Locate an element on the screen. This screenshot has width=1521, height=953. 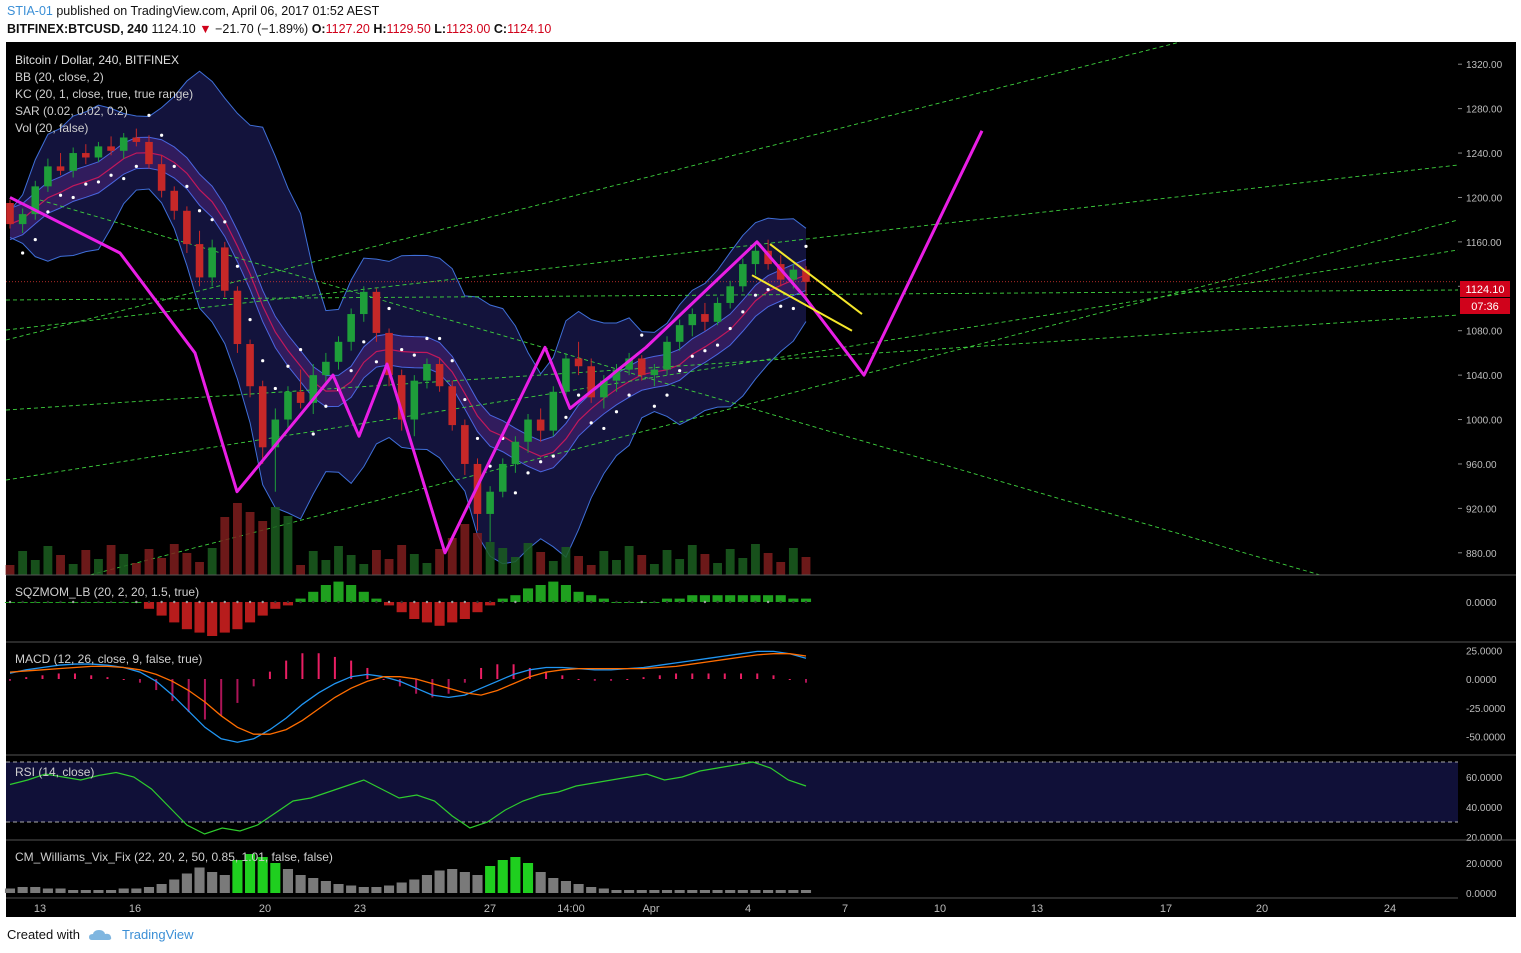
pane-title-rsi: RSI (14, close) is located at coordinates (54, 772).